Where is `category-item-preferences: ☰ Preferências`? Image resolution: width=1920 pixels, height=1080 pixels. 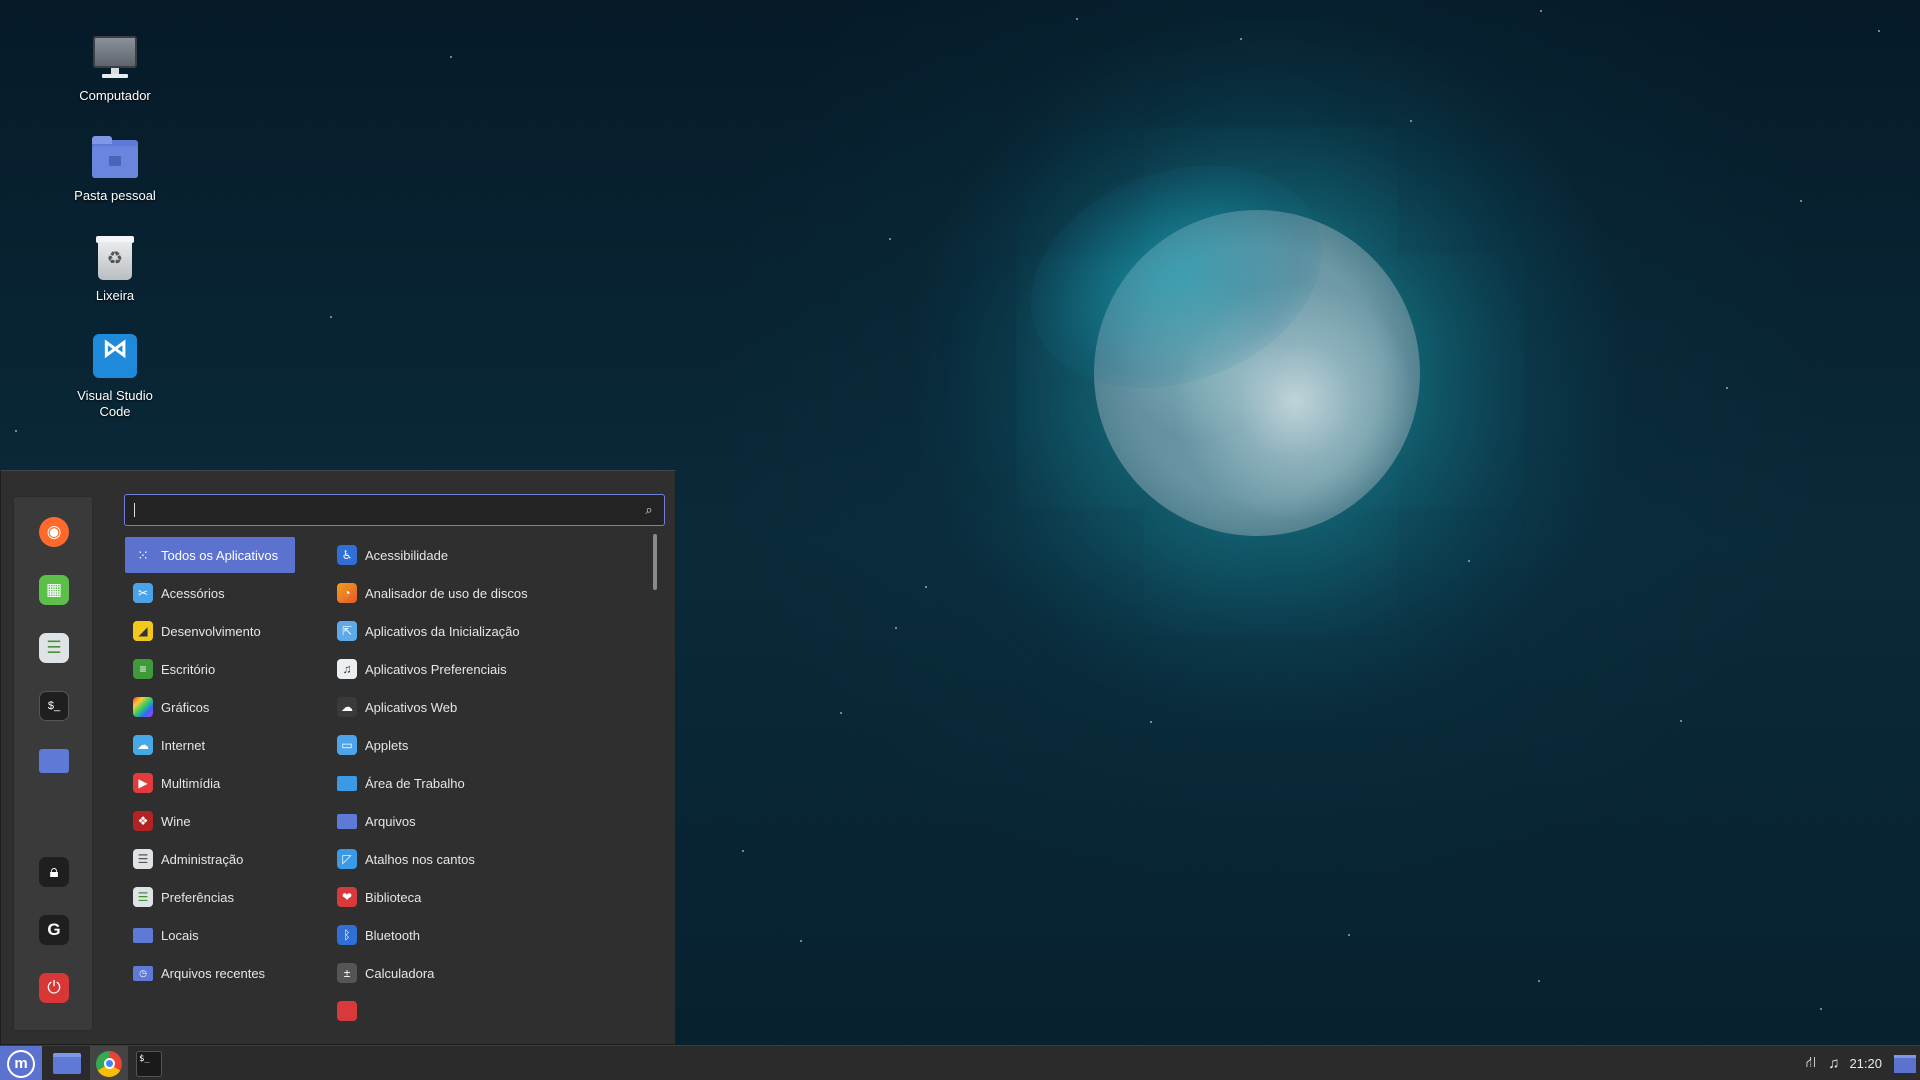 category-item-preferences: ☰ Preferências is located at coordinates (210, 897).